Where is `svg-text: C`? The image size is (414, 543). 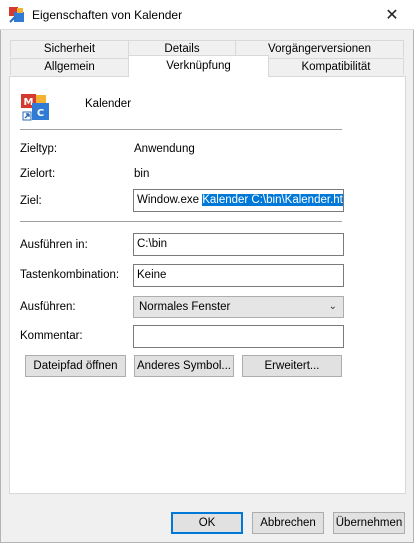
svg-text: C is located at coordinates (40, 113).